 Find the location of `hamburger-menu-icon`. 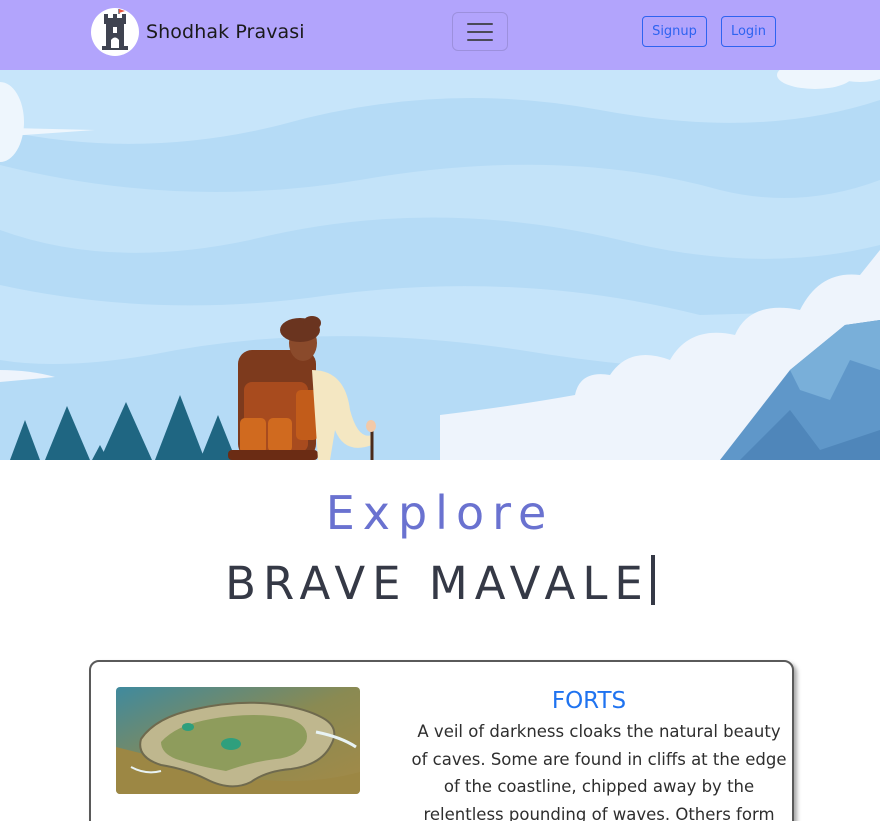

hamburger-menu-icon is located at coordinates (480, 23).